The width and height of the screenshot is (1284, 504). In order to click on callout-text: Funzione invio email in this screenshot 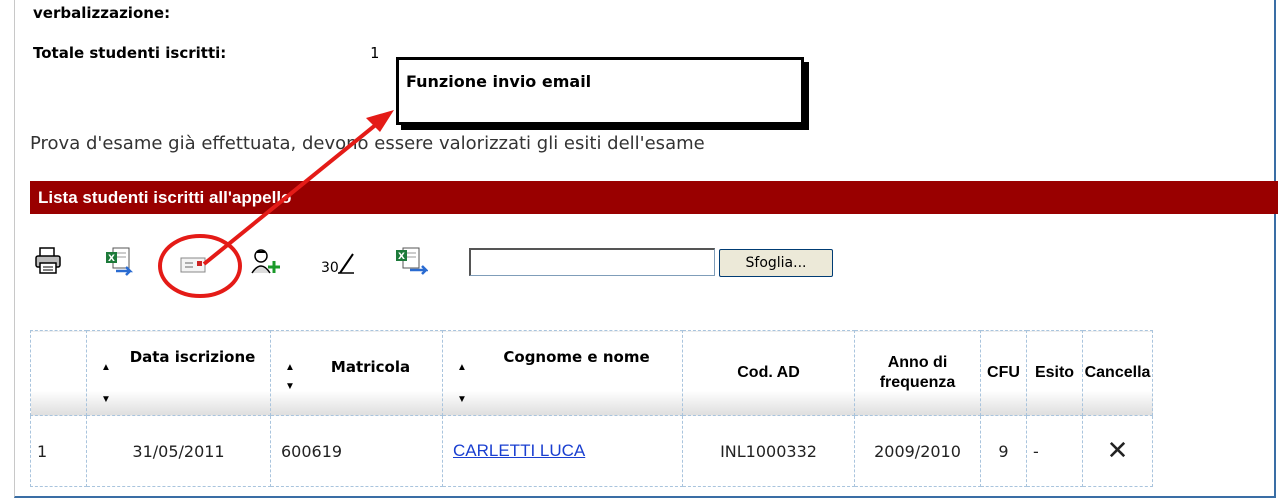, I will do `click(499, 81)`.